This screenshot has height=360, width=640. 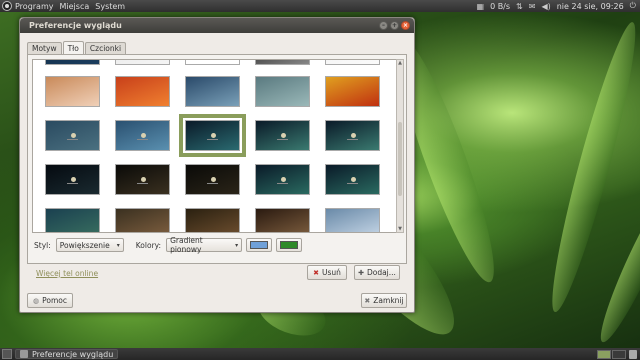 What do you see at coordinates (75, 6) in the screenshot?
I see `menu-places: Miejsca` at bounding box center [75, 6].